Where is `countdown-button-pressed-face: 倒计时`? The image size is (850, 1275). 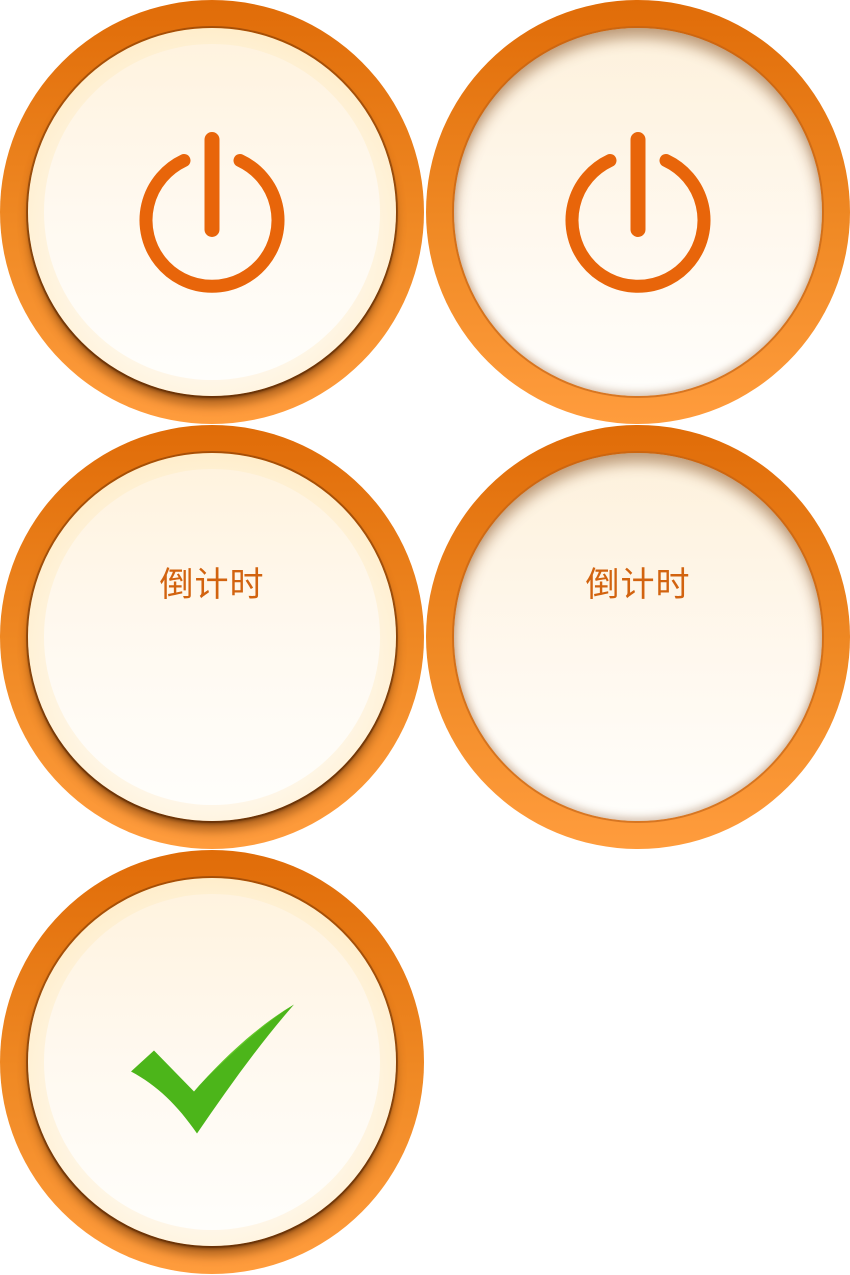 countdown-button-pressed-face: 倒计时 is located at coordinates (638, 637).